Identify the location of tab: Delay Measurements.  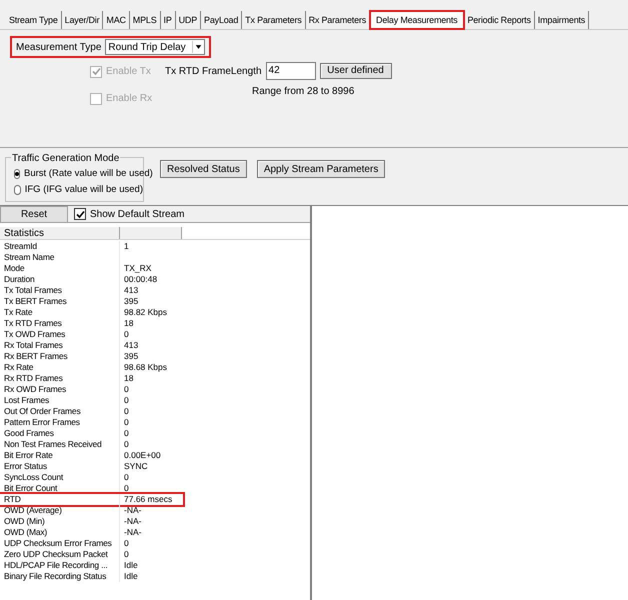
(417, 20).